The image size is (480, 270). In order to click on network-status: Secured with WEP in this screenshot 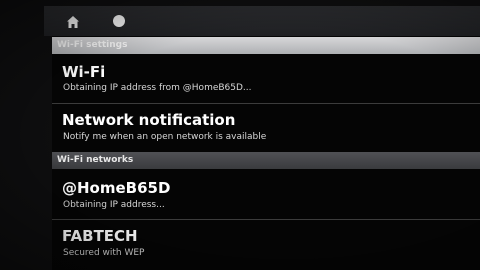, I will do `click(104, 253)`.